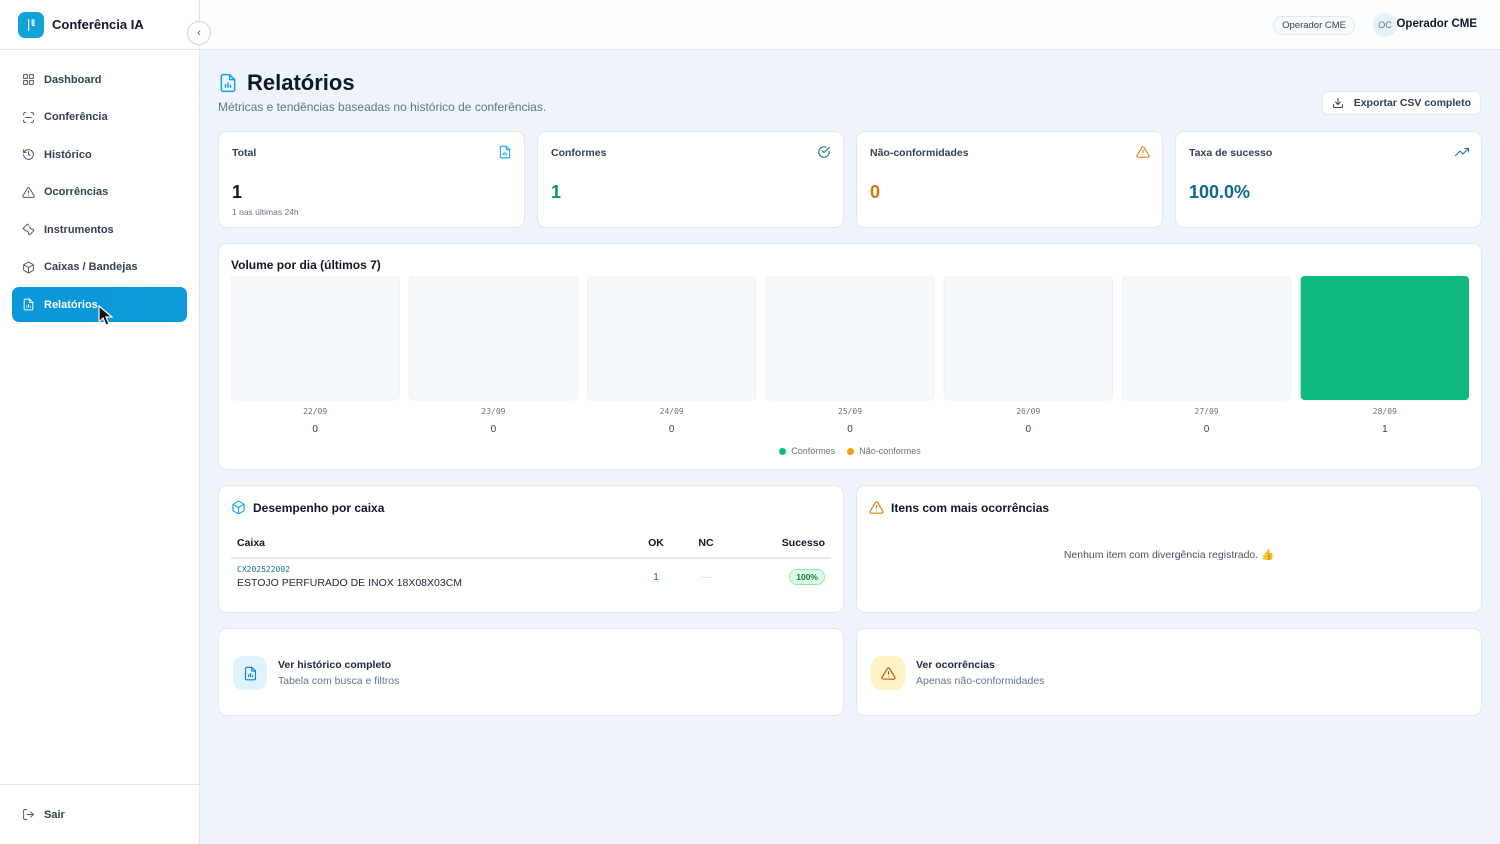 The width and height of the screenshot is (1500, 844). I want to click on scan-icon, so click(28, 117).